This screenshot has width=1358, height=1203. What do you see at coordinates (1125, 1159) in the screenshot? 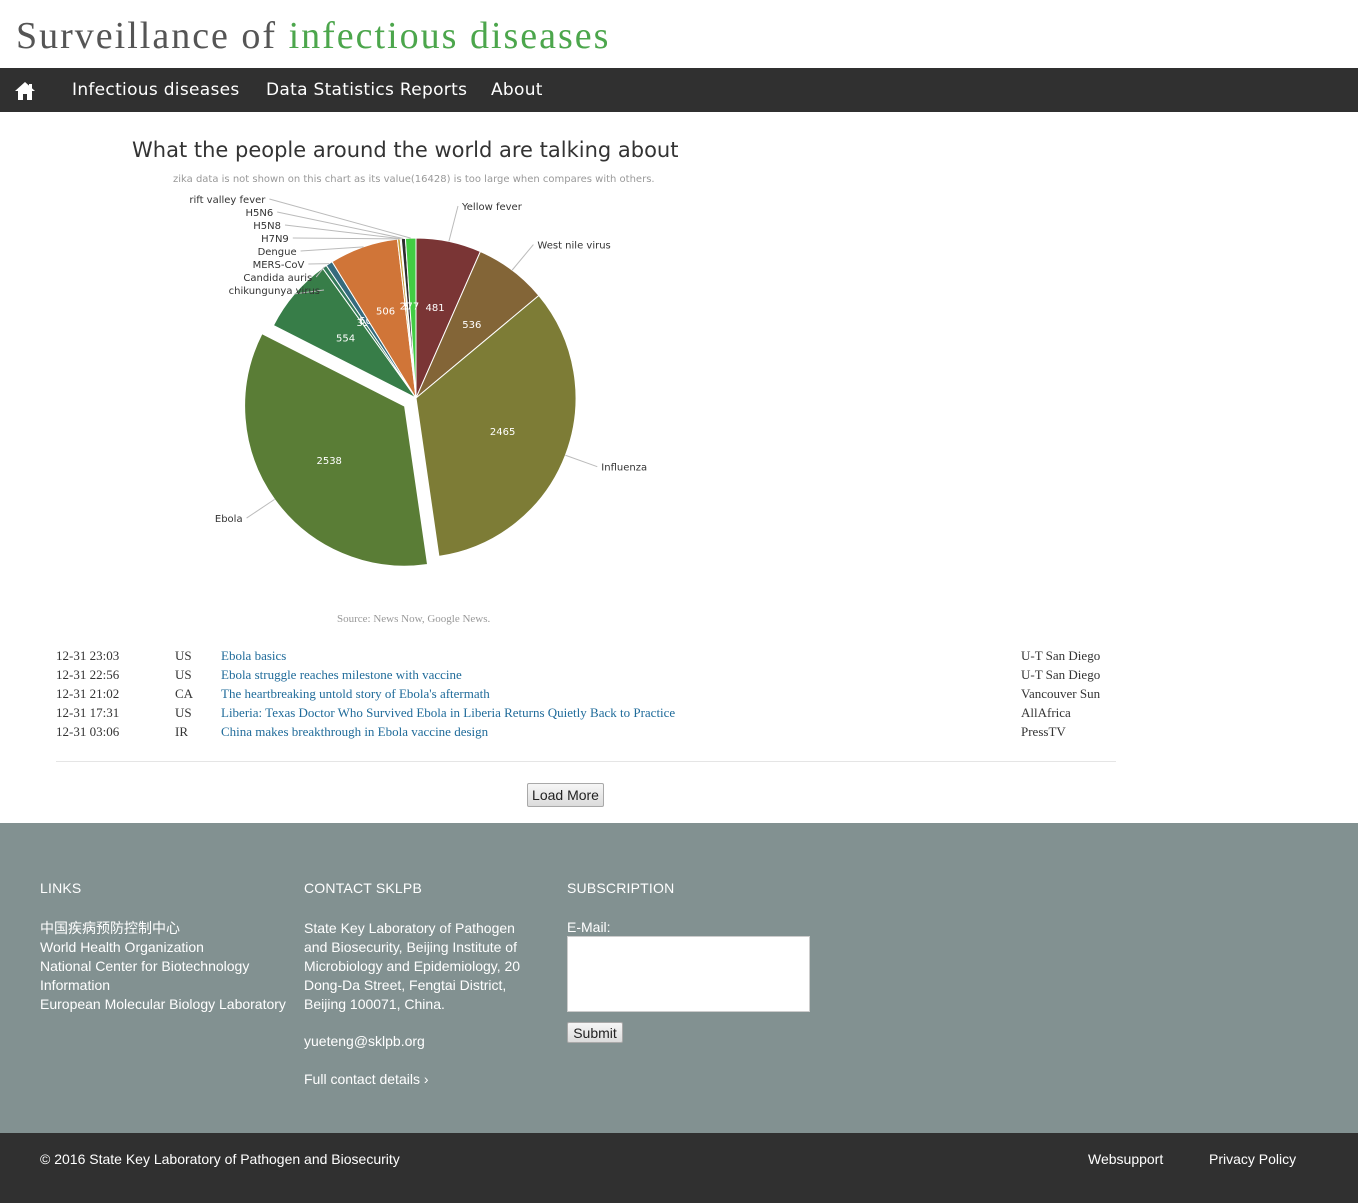
I see `websupport-link: Websupport` at bounding box center [1125, 1159].